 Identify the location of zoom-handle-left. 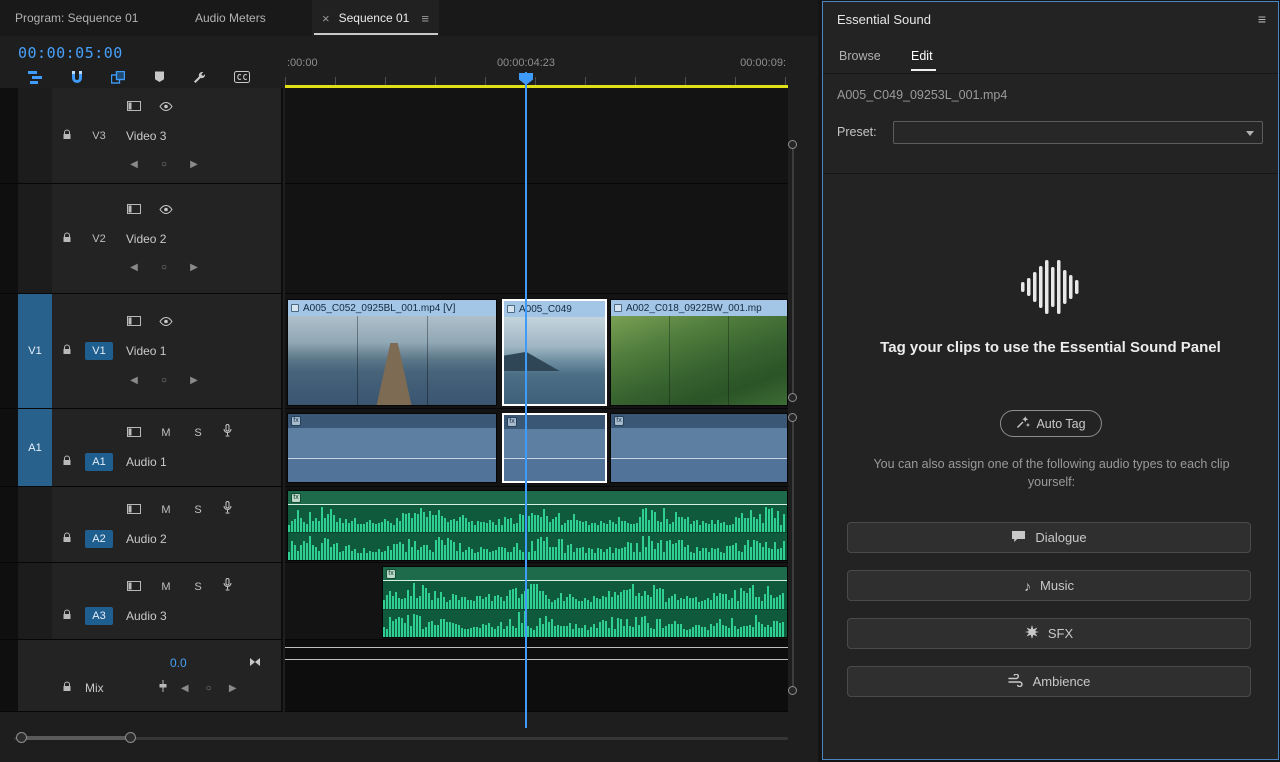
(21, 737).